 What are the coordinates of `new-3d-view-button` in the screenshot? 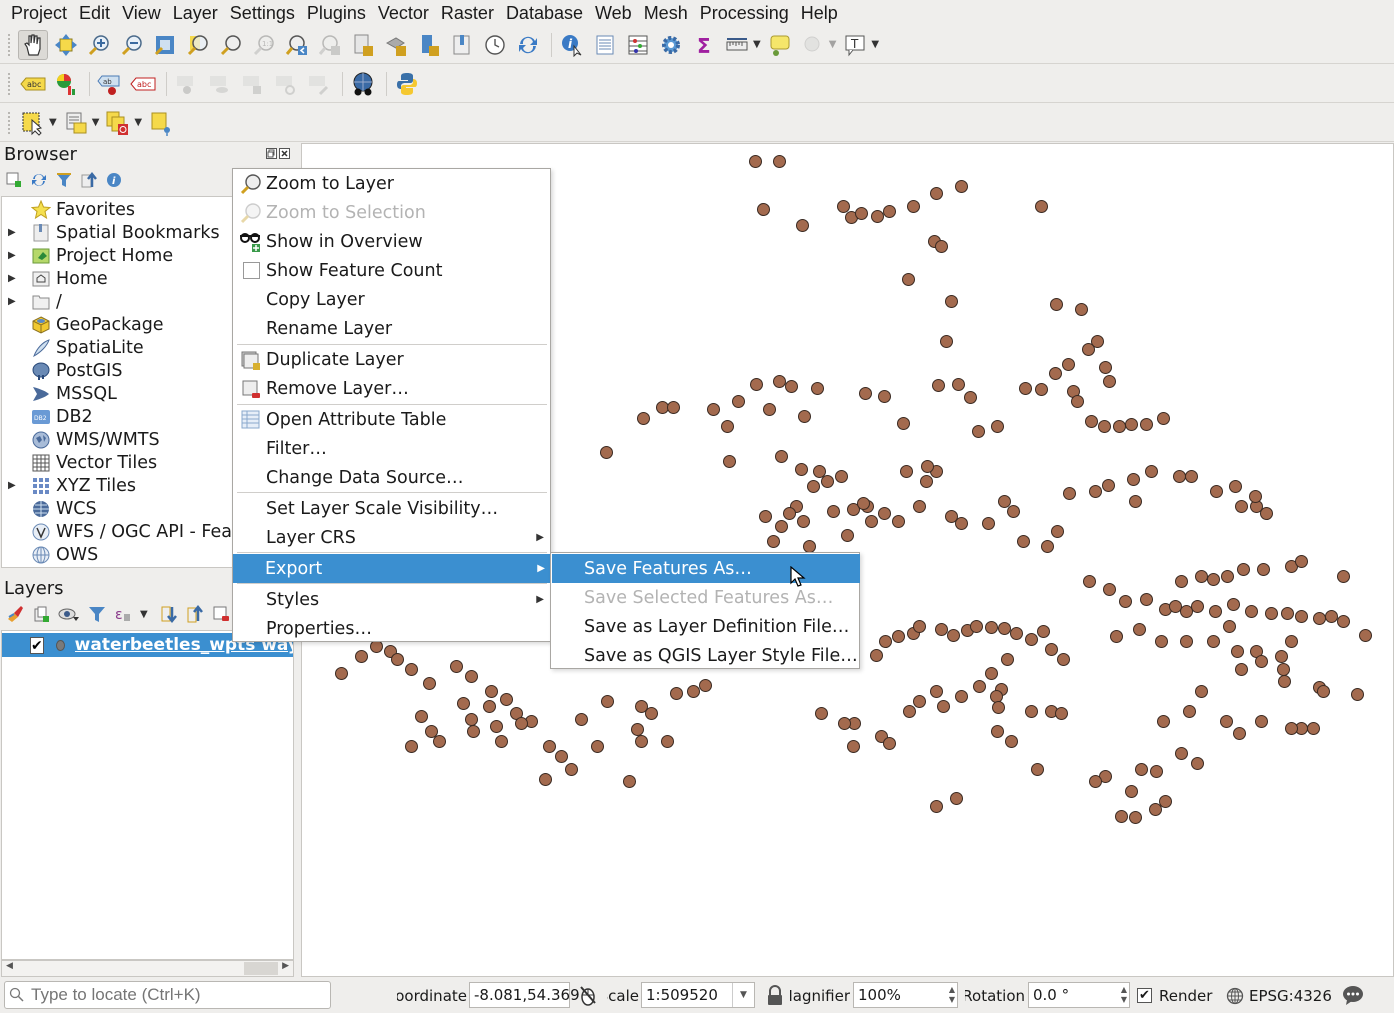 It's located at (396, 45).